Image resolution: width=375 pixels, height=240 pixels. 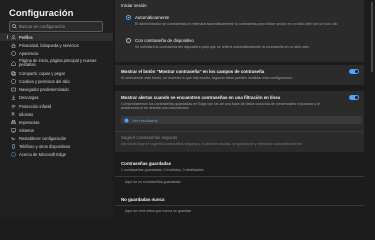 I want to click on edge-icon, so click(x=13, y=155).